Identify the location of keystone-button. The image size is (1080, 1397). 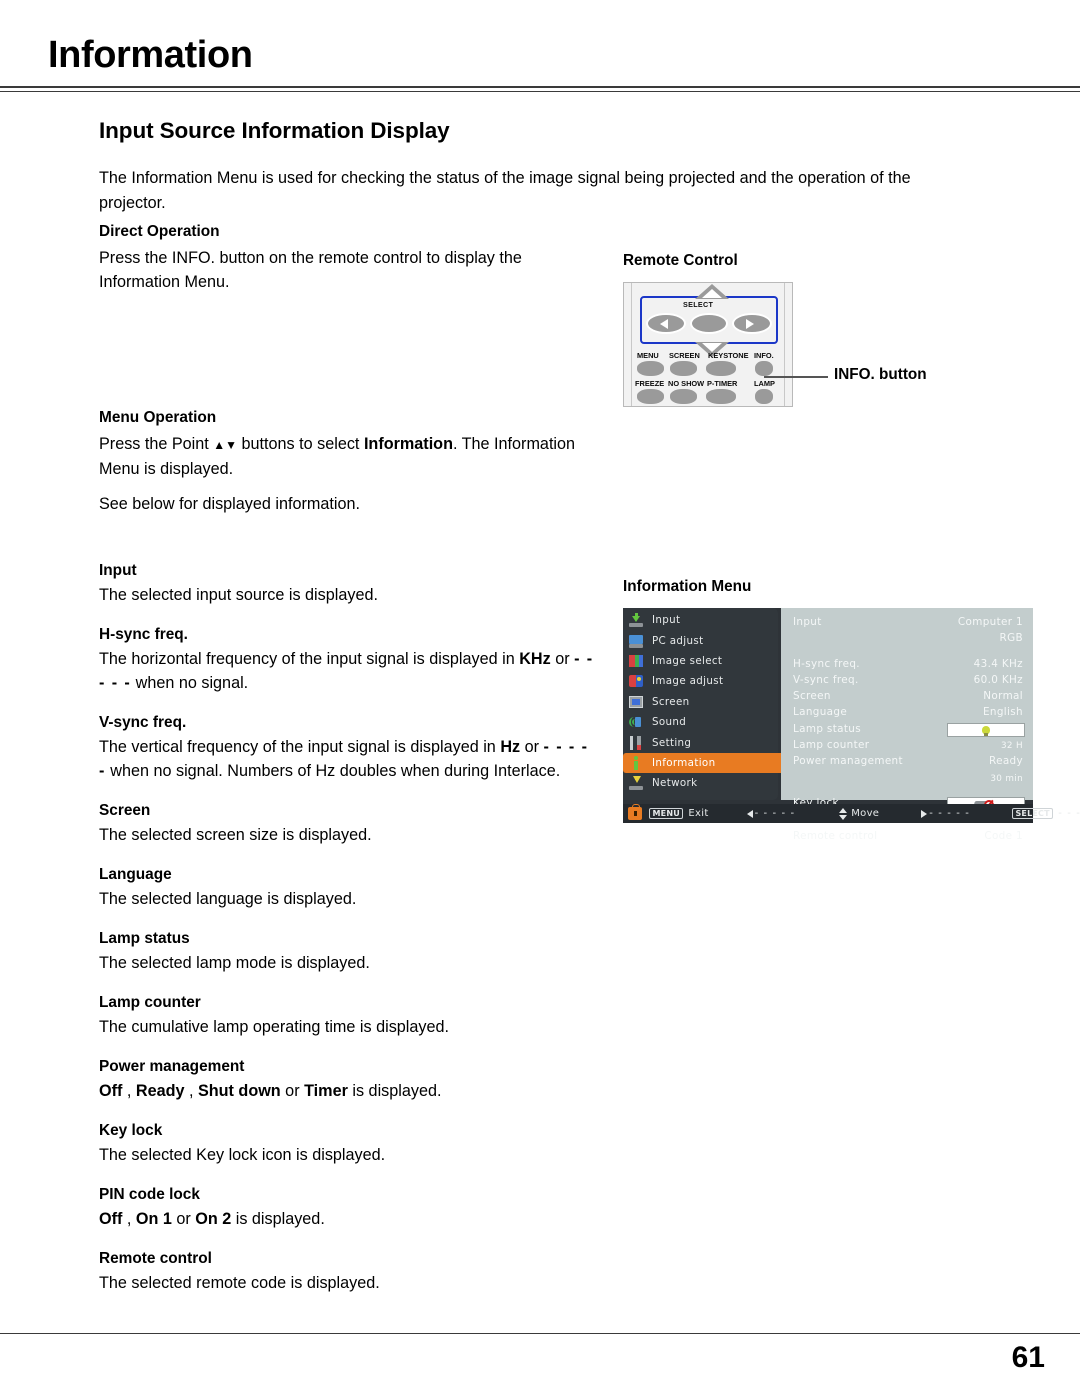
(721, 368).